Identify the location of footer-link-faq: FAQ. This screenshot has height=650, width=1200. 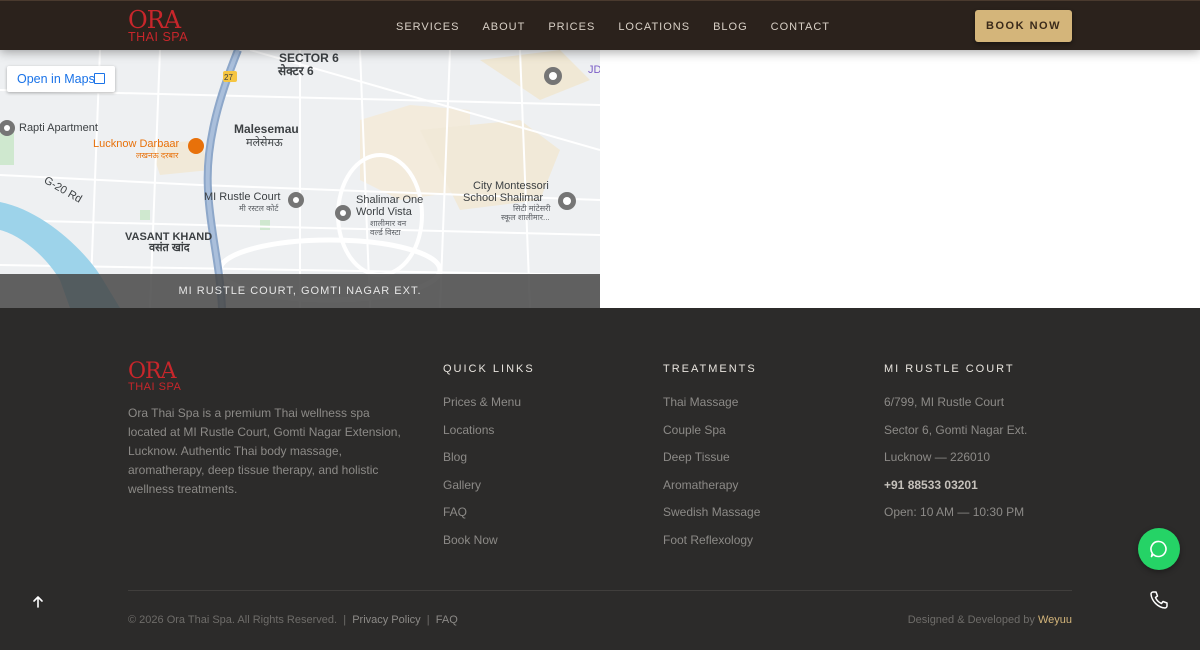
(489, 512).